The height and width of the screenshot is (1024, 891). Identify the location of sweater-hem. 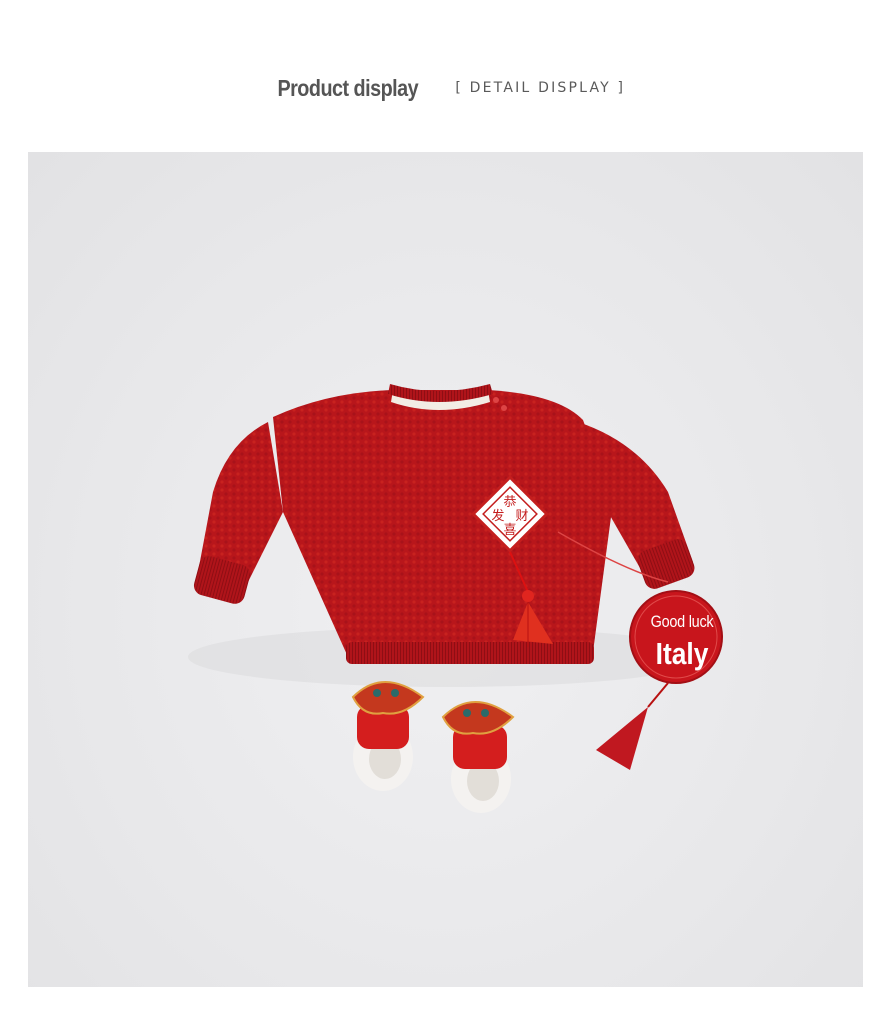
(470, 653).